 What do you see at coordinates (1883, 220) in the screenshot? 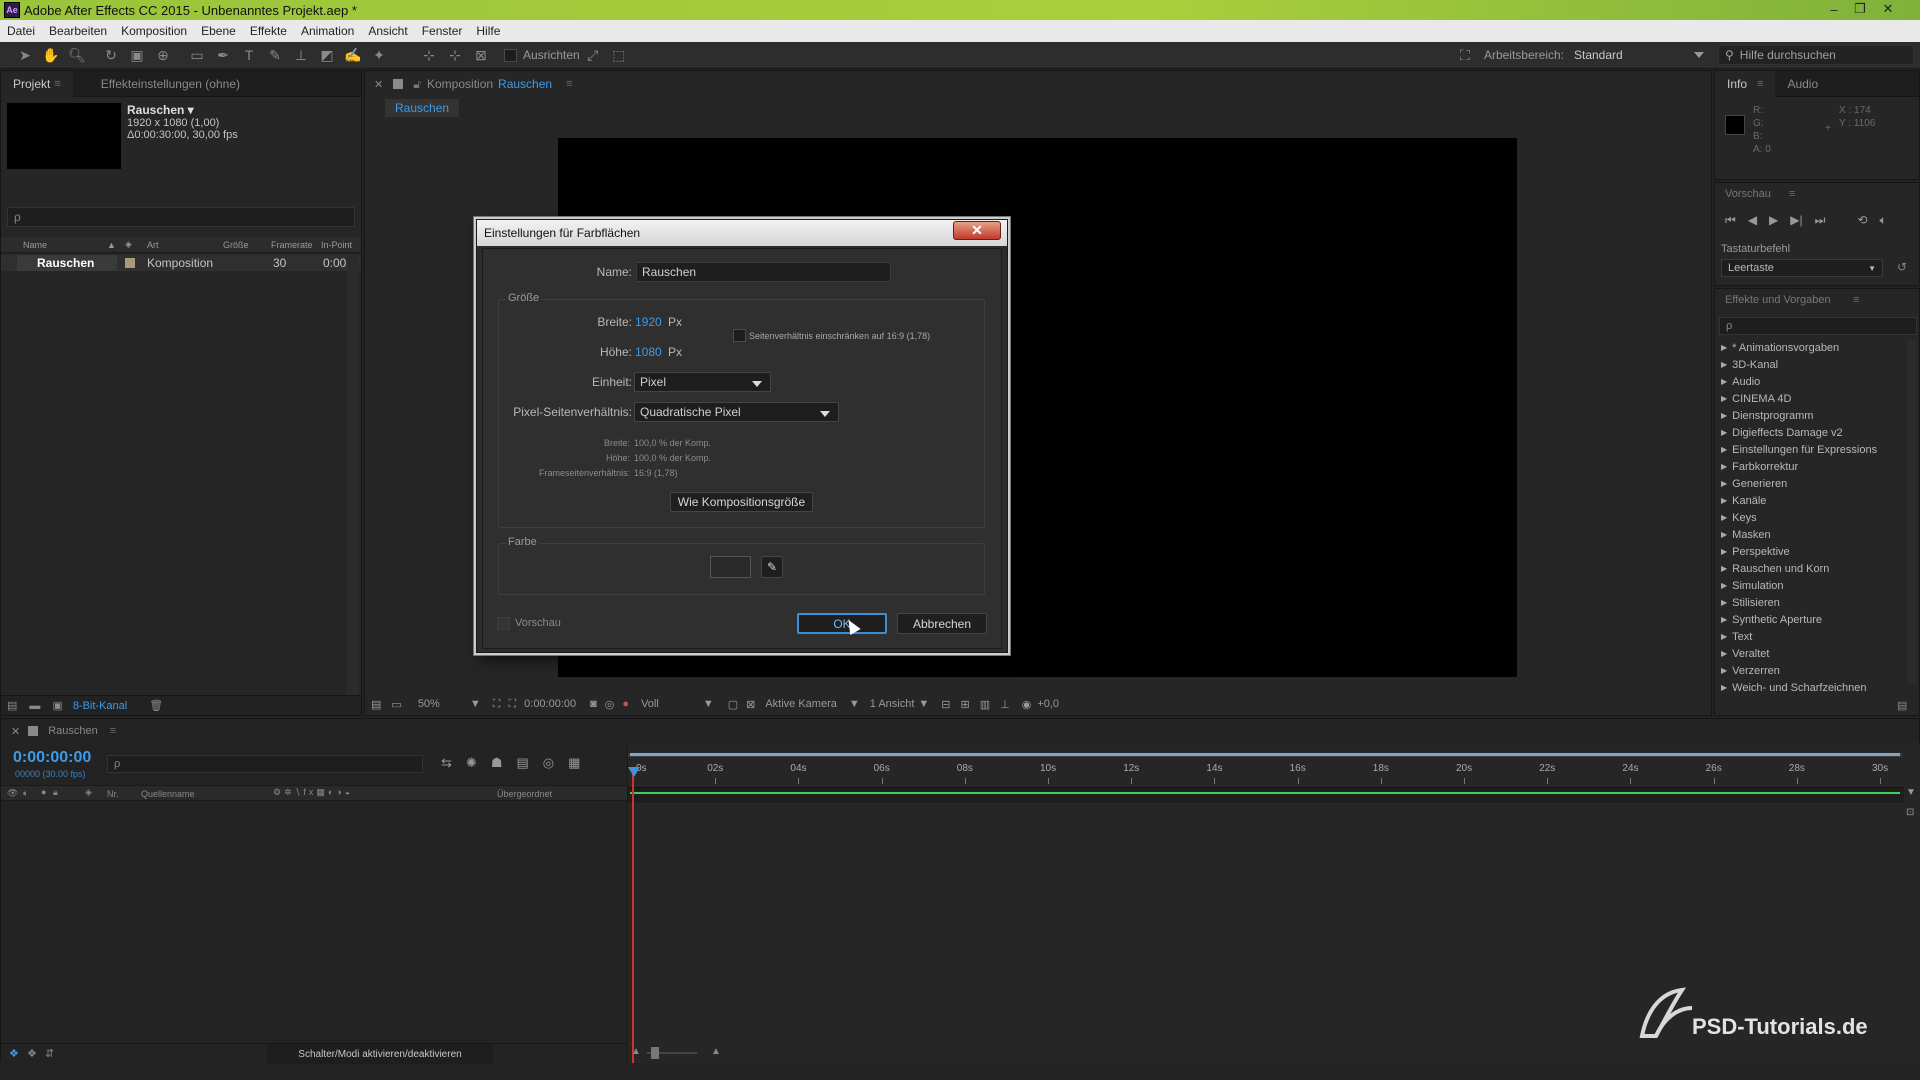
I see `mute-icon: 🔈︎` at bounding box center [1883, 220].